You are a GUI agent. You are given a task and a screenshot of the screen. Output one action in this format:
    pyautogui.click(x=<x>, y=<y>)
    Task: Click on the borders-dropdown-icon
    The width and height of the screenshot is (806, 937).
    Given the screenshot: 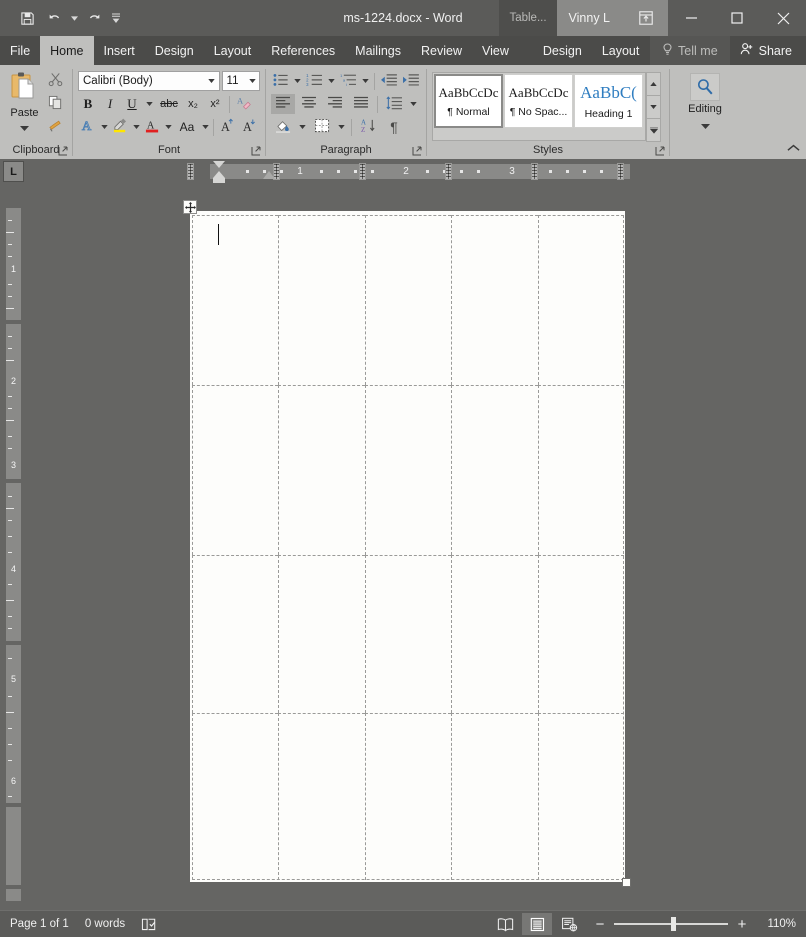 What is the action you would take?
    pyautogui.click(x=341, y=127)
    